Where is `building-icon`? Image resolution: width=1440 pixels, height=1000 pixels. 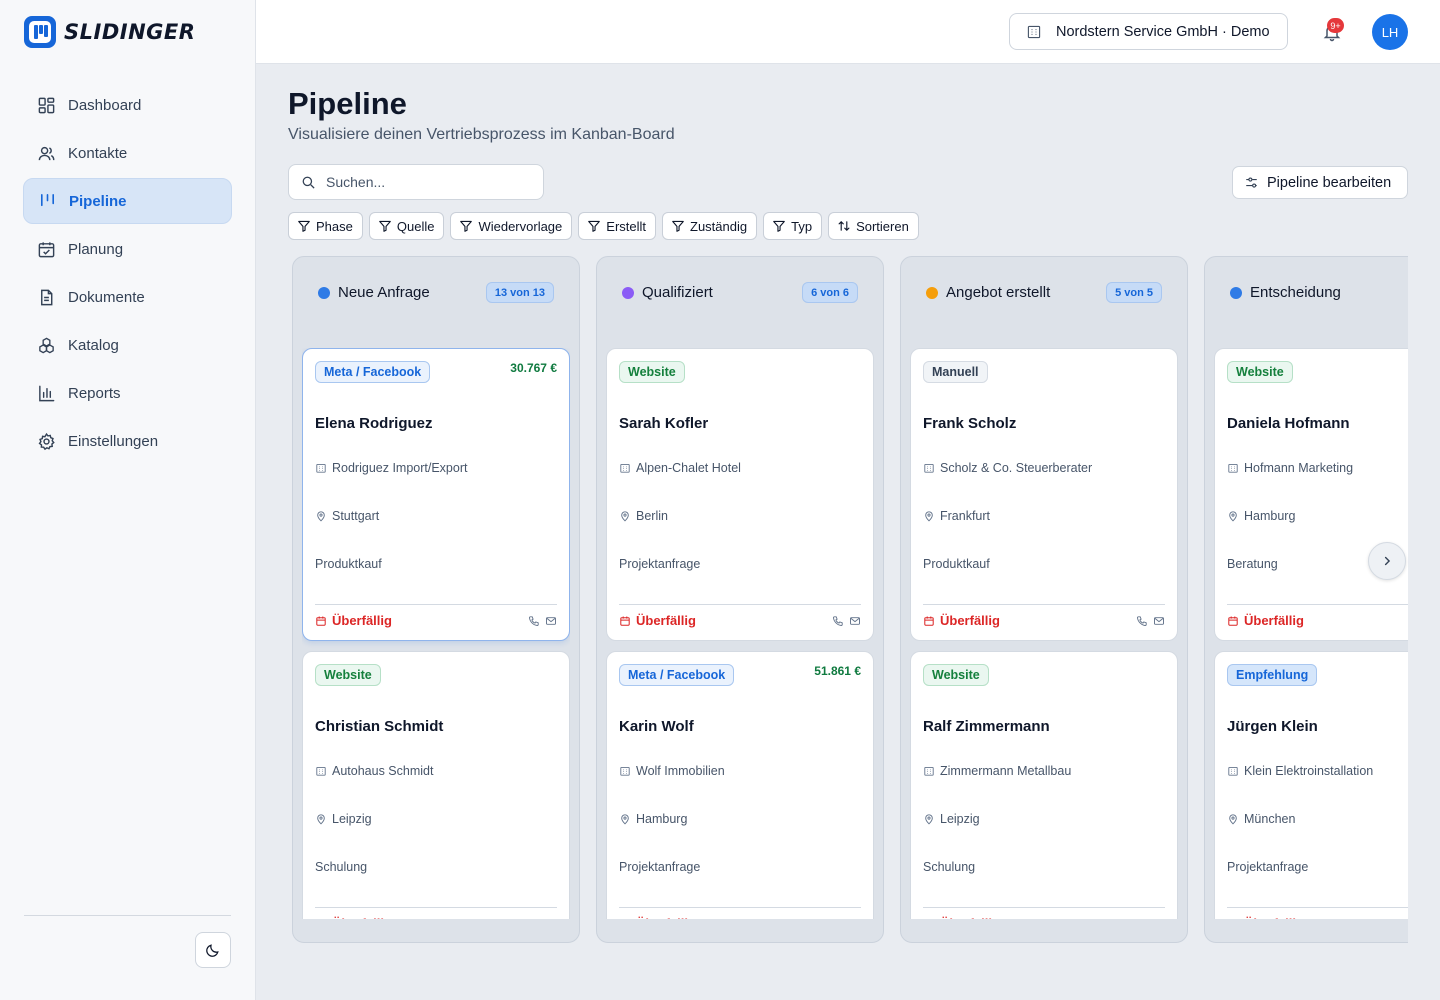
building-icon is located at coordinates (625, 771).